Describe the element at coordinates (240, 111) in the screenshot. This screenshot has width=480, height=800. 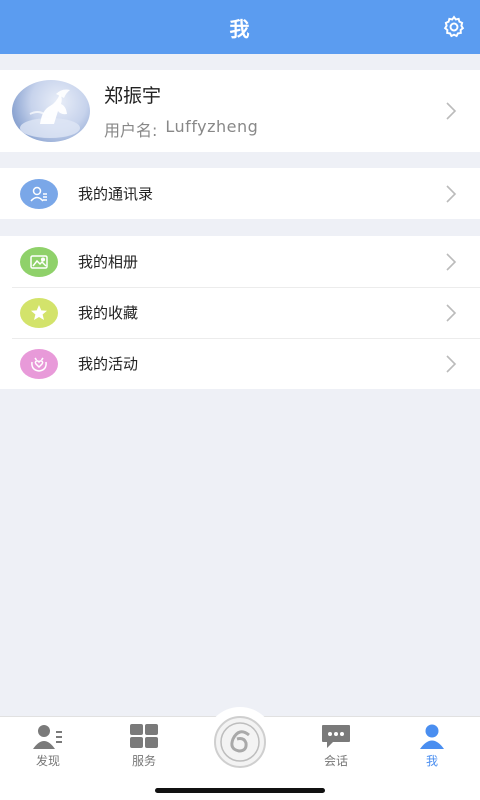
I see `profile-card: 郑振宇 用户名: Luffyzheng` at that location.